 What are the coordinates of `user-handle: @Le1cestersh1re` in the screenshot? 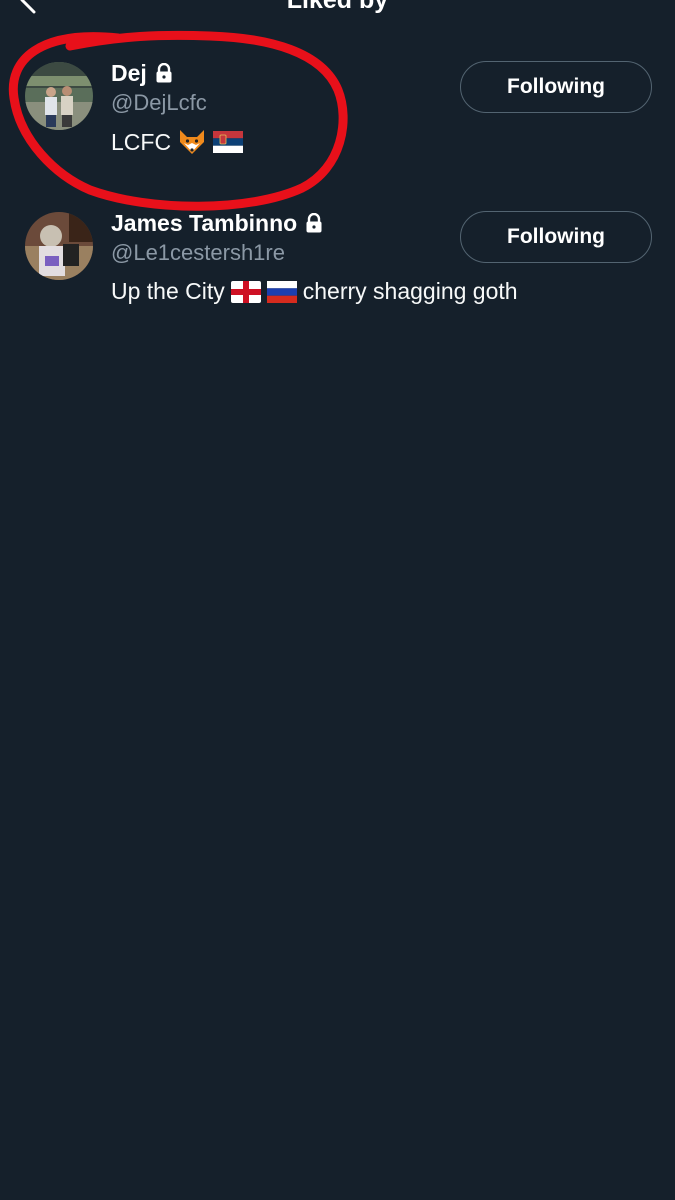 It's located at (198, 252).